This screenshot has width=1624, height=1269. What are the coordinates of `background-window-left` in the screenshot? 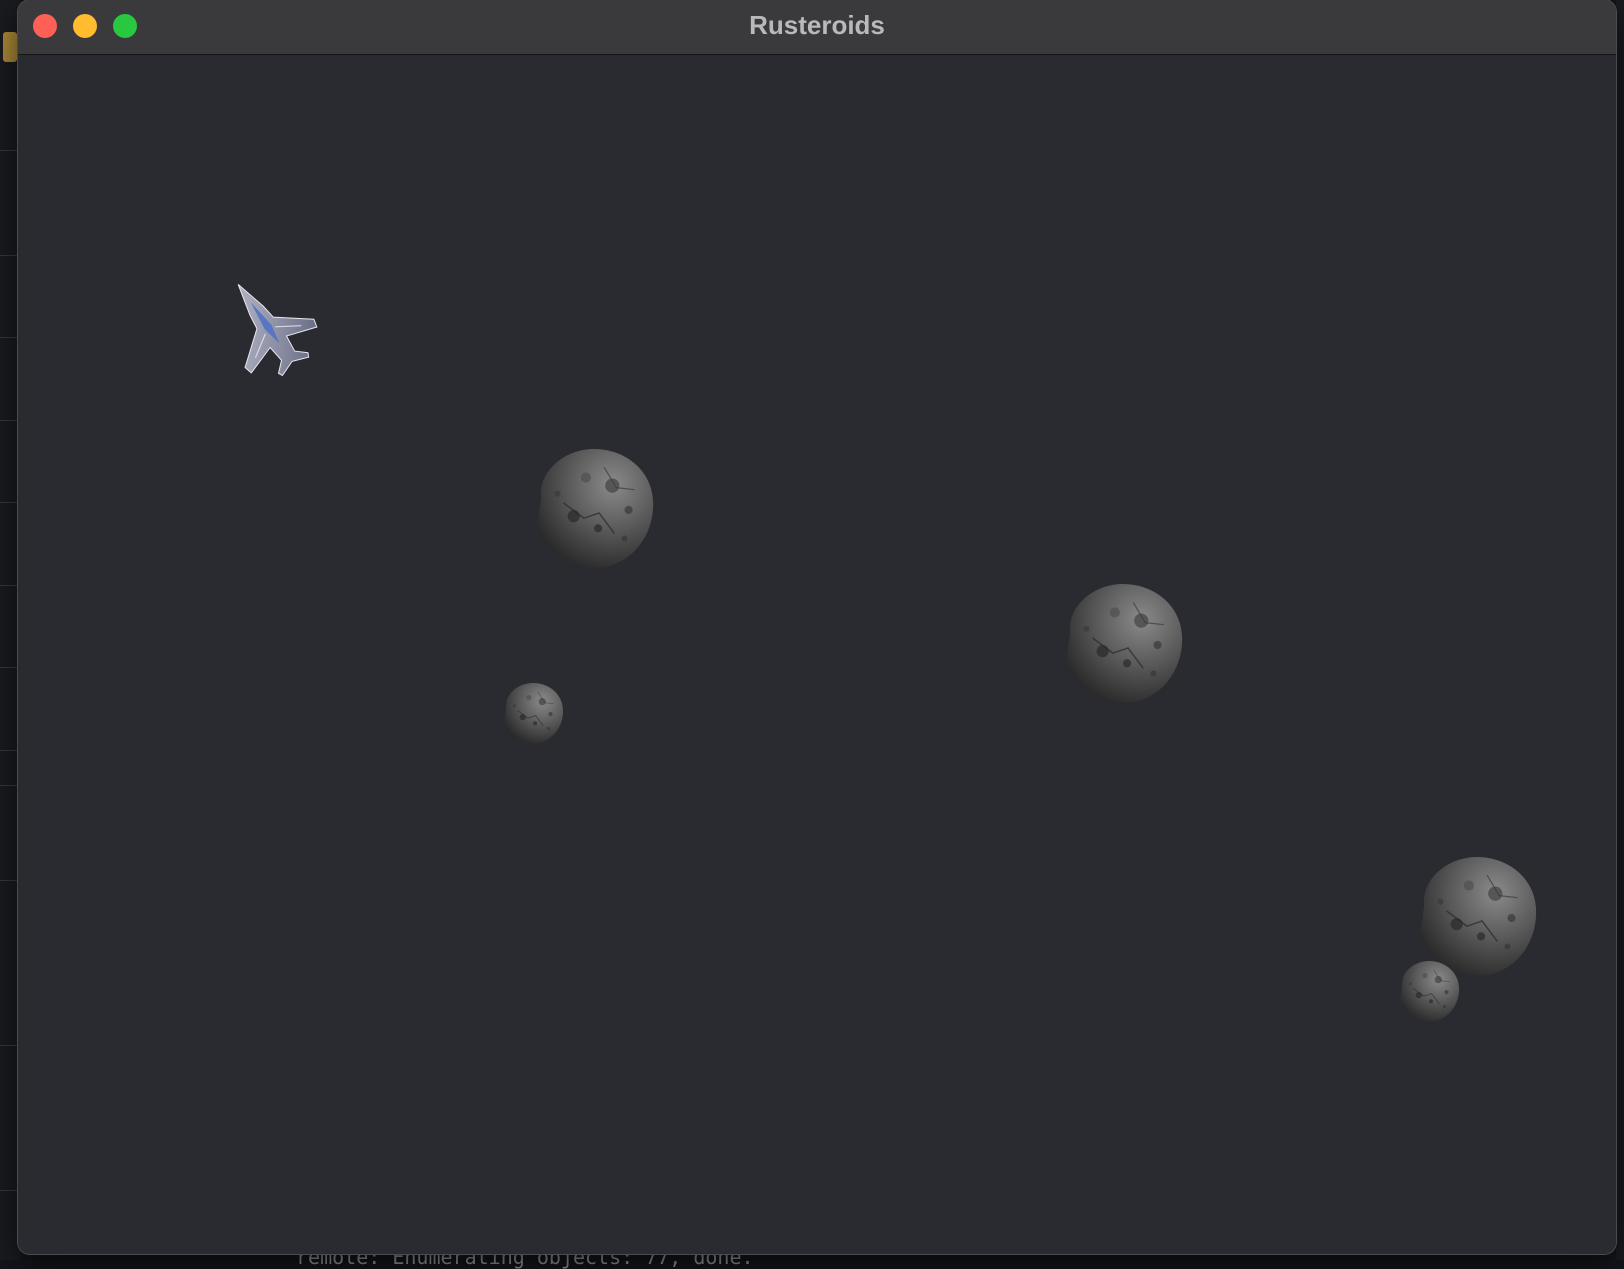 It's located at (10, 630).